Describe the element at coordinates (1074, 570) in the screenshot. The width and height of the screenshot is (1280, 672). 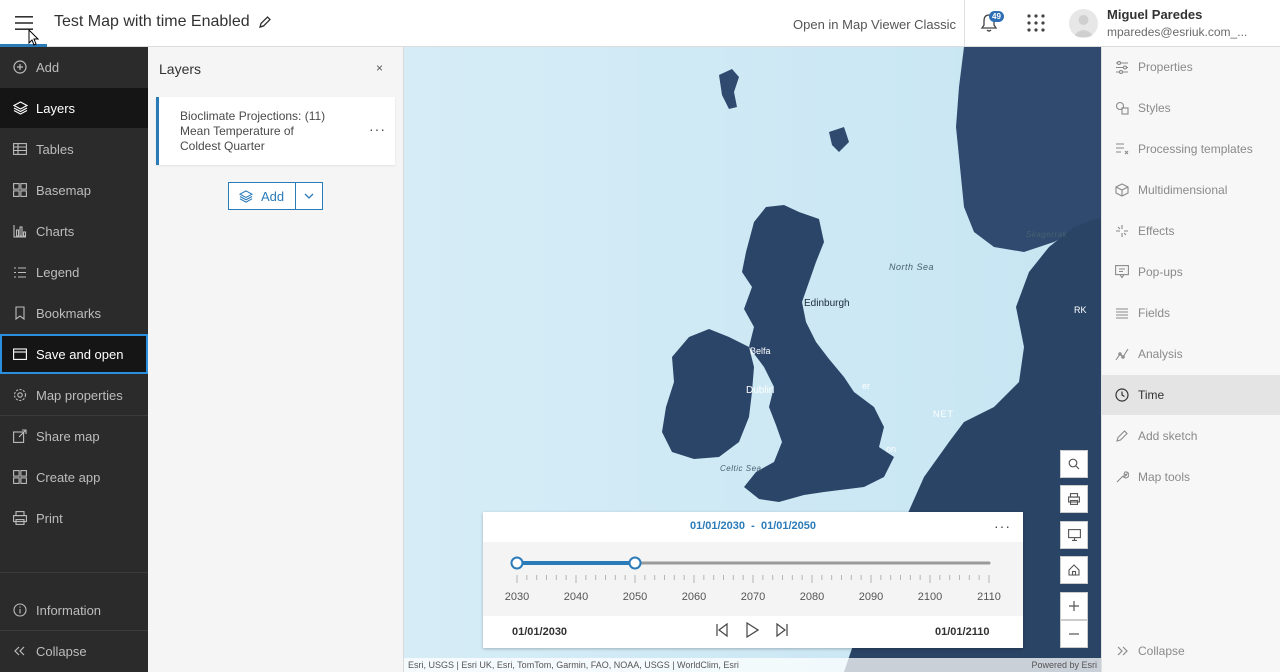
I see `home-icon` at that location.